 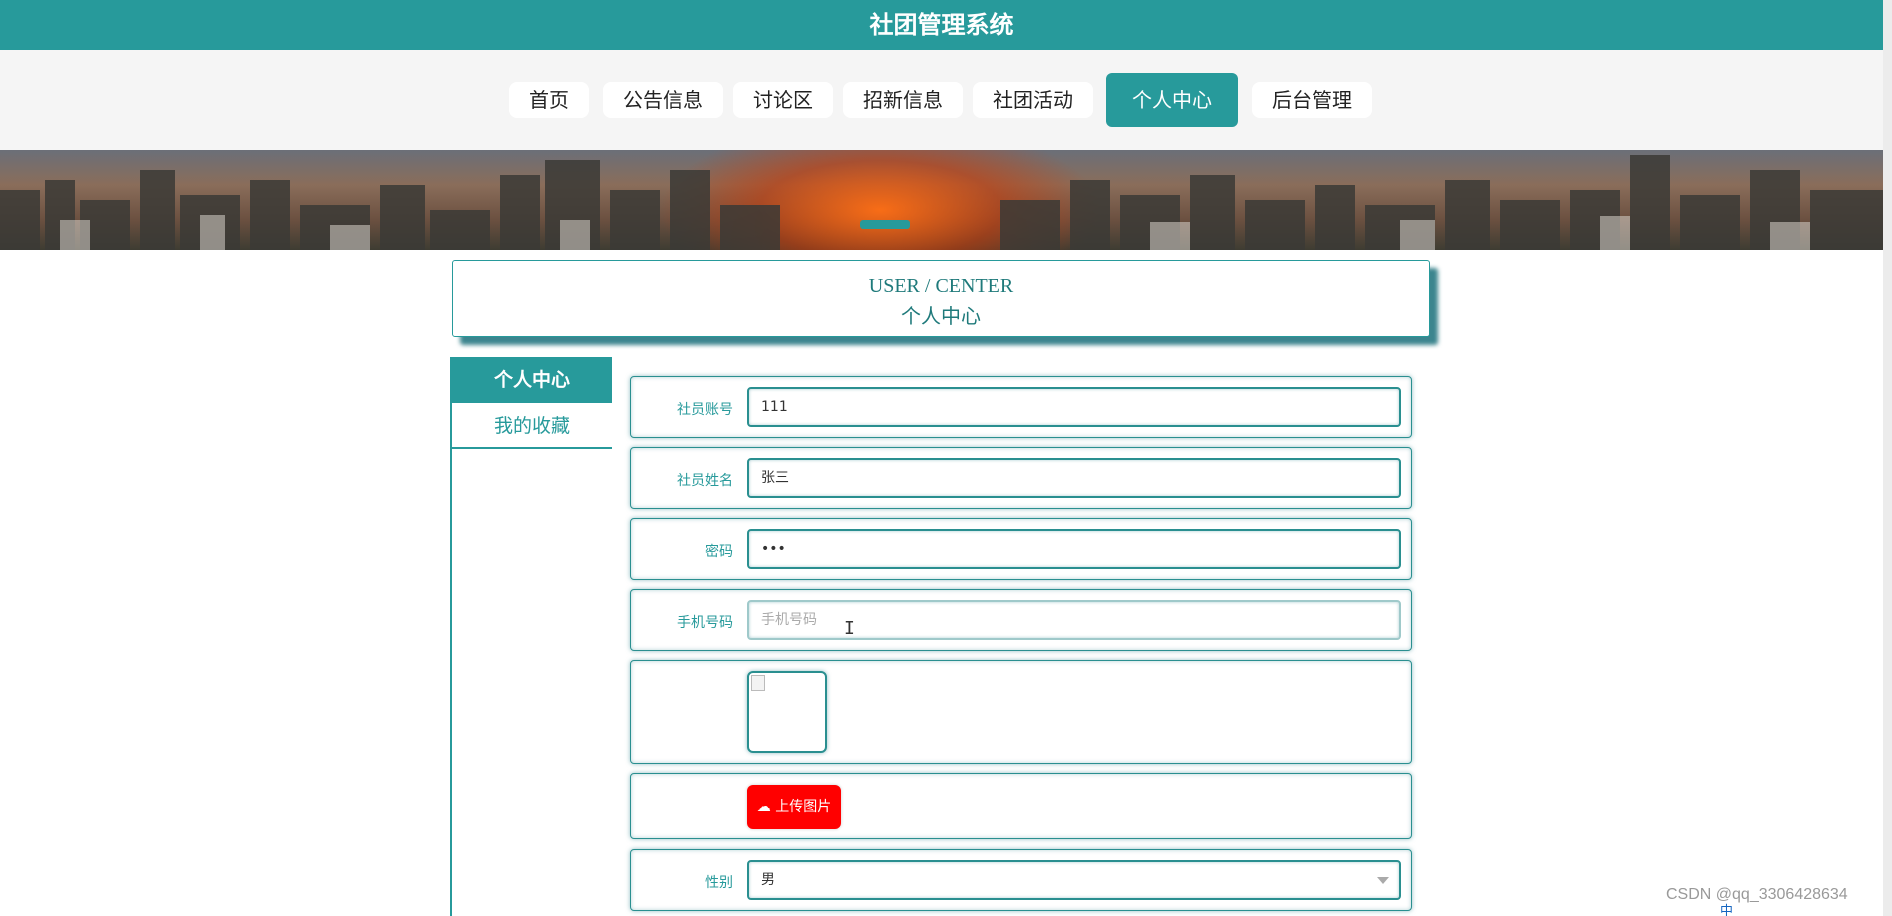 I want to click on form-row-name: 社员姓名 张三, so click(x=1021, y=478).